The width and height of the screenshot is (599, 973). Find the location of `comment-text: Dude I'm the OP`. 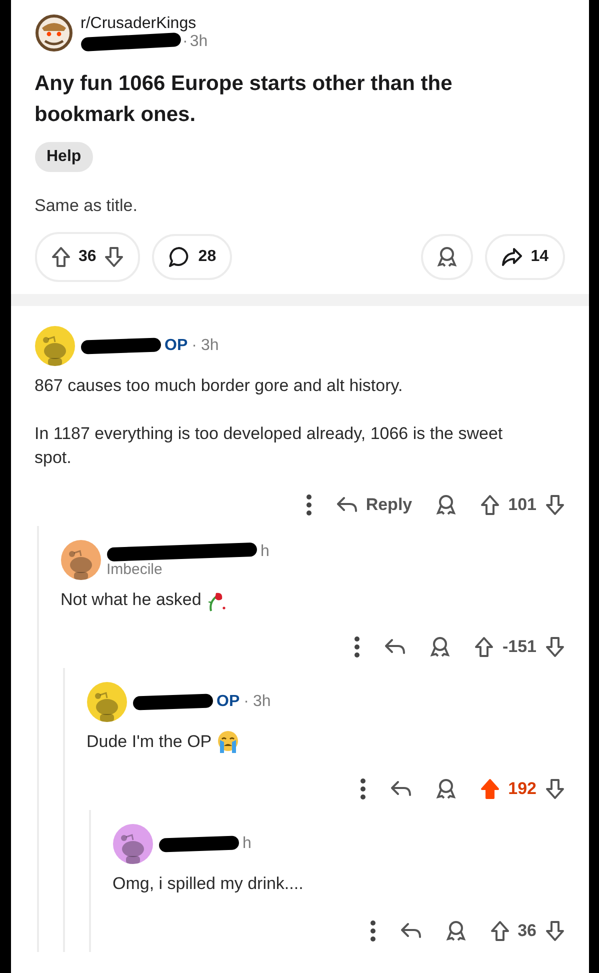

comment-text: Dude I'm the OP is located at coordinates (149, 742).